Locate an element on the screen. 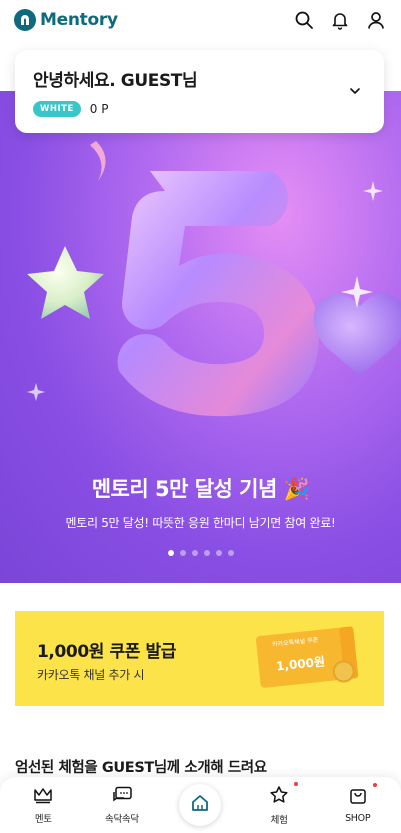 Image resolution: width=401 pixels, height=833 pixels. nav-item-chat: 속닥속닥 is located at coordinates (122, 805).